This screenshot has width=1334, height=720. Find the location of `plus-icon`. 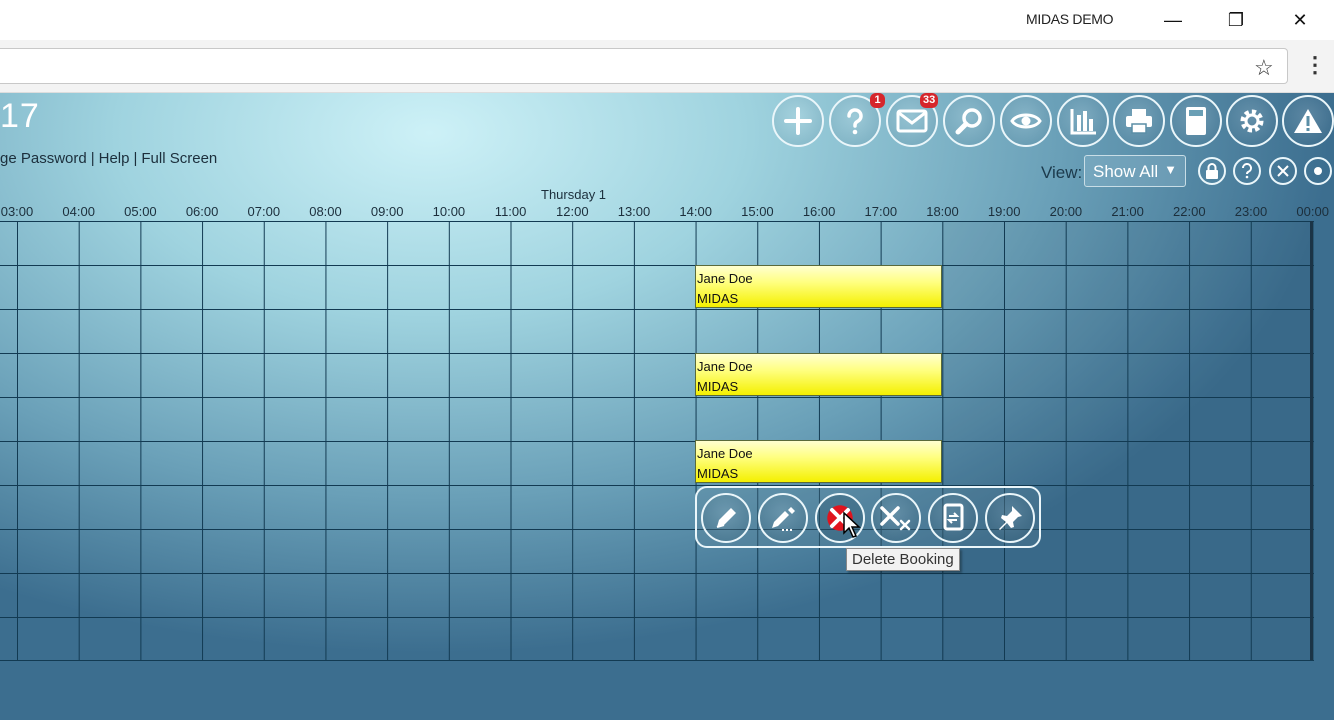

plus-icon is located at coordinates (798, 121).